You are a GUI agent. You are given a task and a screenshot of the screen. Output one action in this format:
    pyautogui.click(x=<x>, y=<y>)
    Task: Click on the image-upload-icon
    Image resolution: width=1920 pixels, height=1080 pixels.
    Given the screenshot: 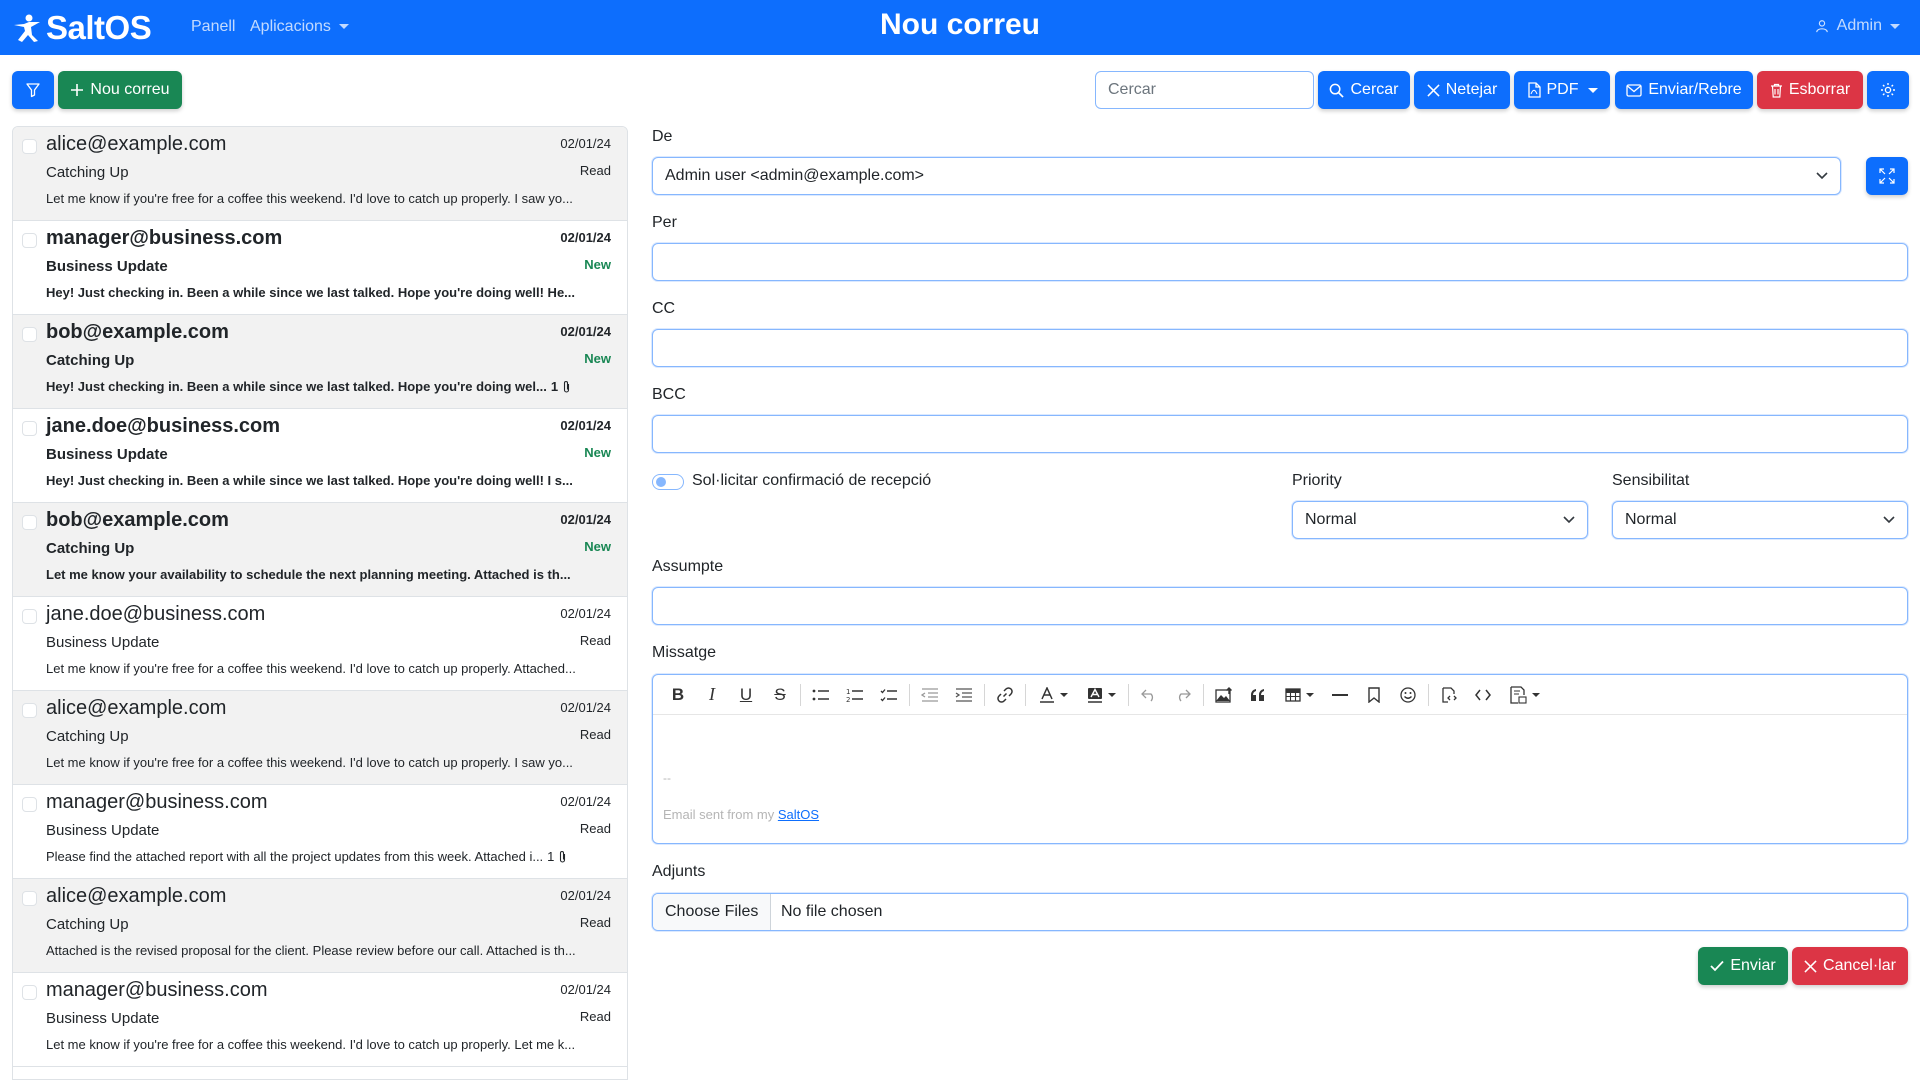 What is the action you would take?
    pyautogui.click(x=1223, y=694)
    